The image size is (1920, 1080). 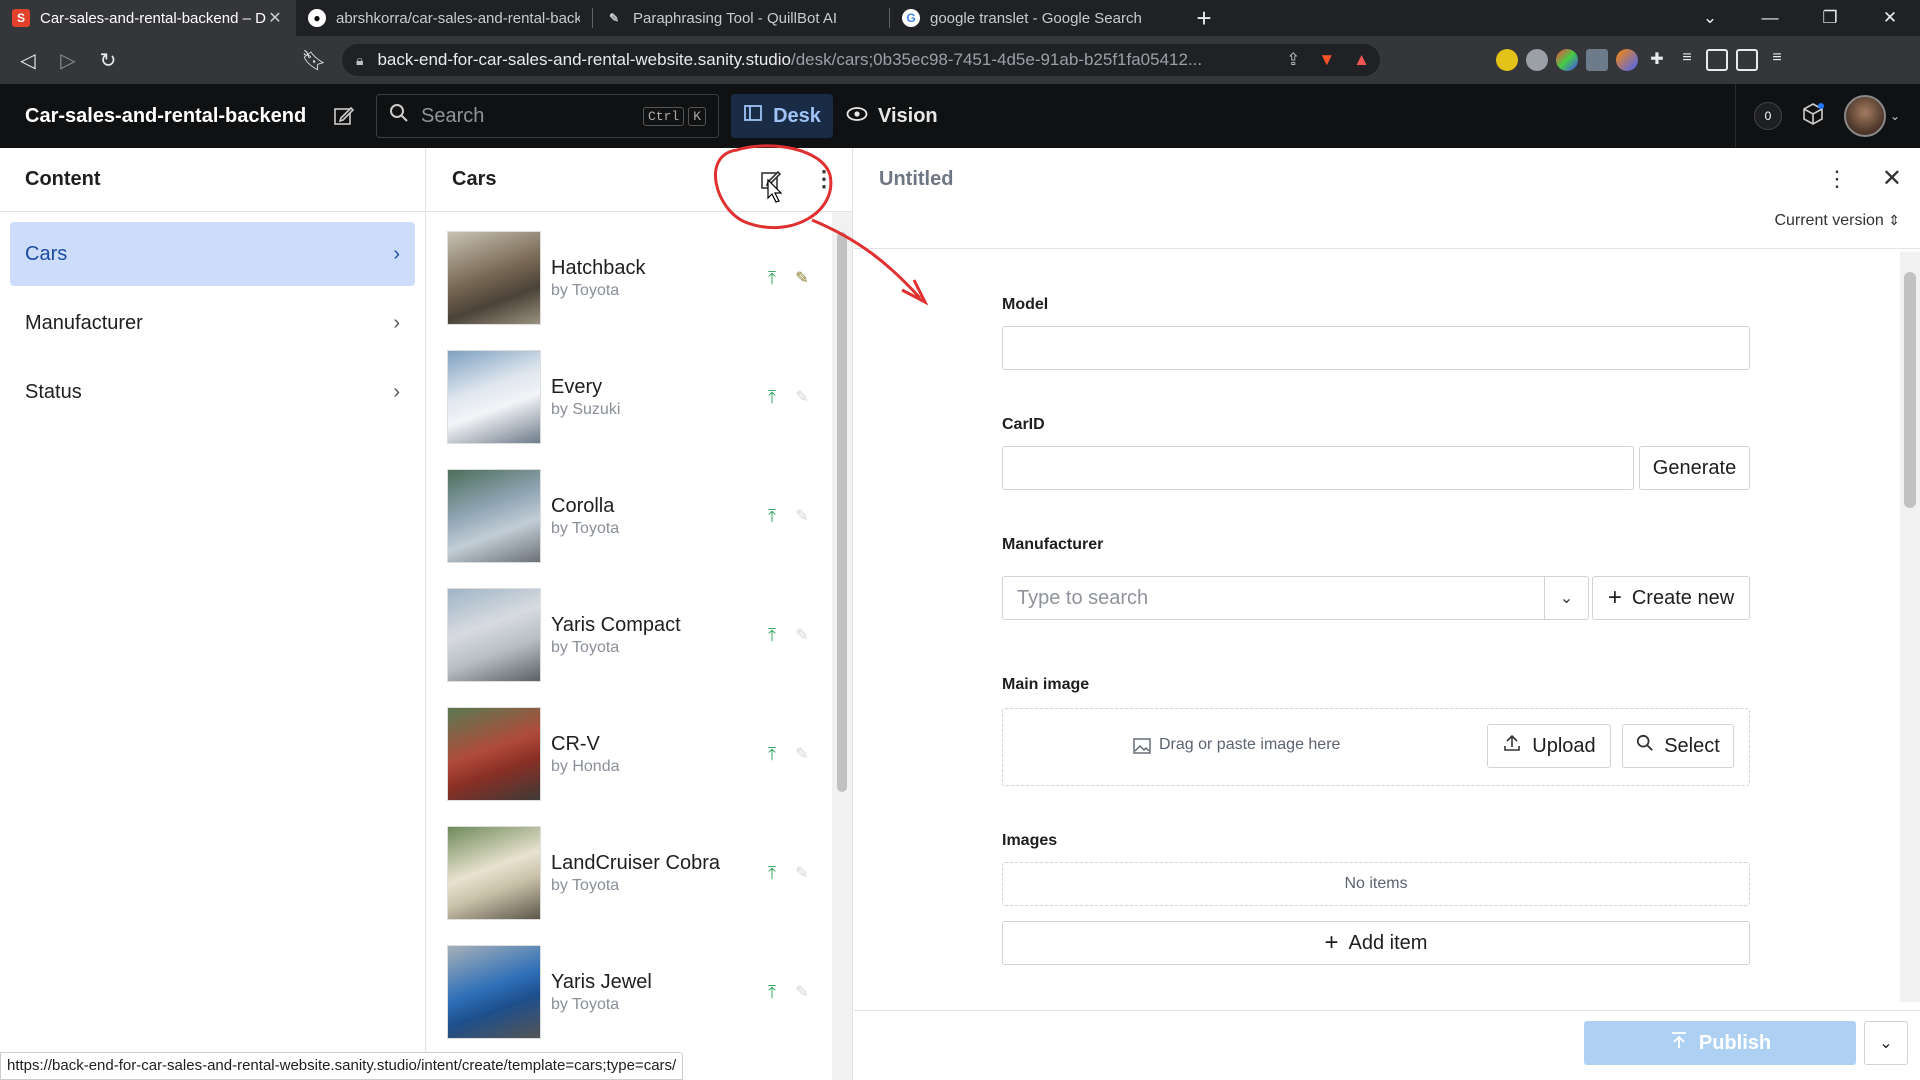 I want to click on list-item: LandCruiser Cobra by Toyota ⤒ ✎, so click(x=632, y=873).